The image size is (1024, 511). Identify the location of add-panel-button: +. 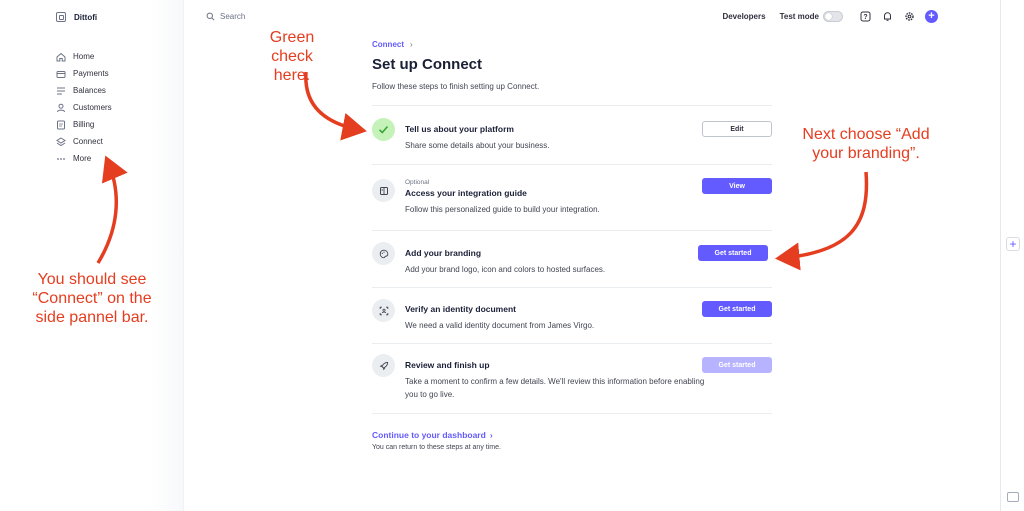
(1013, 244).